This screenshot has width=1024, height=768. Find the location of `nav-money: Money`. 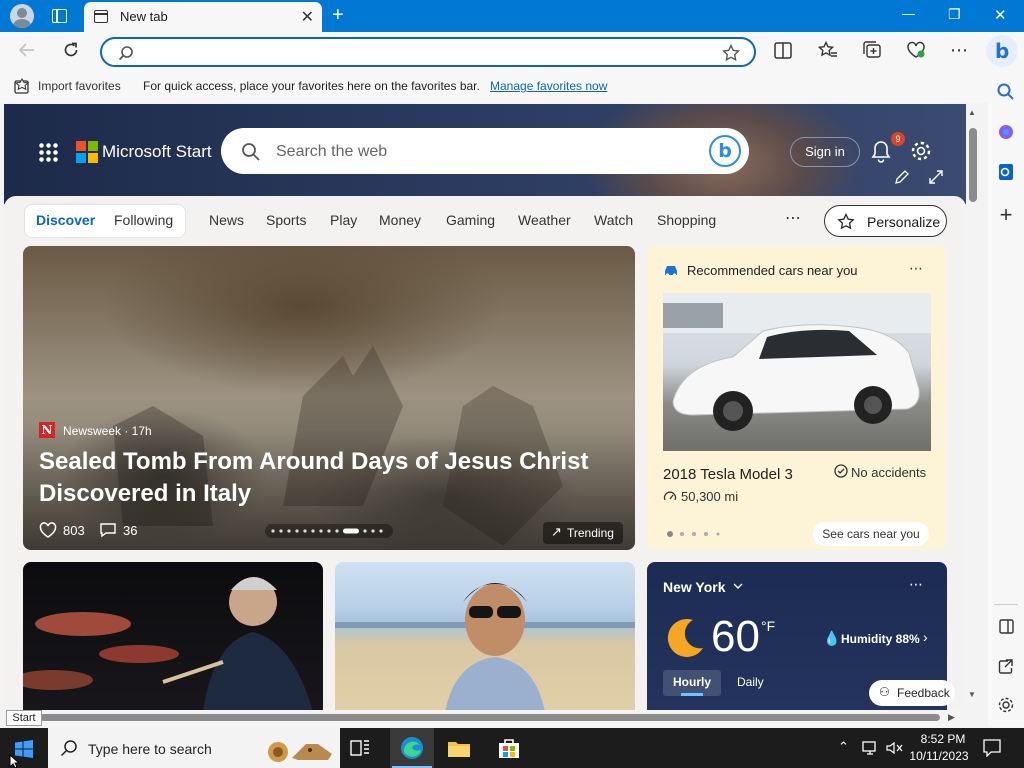

nav-money: Money is located at coordinates (400, 220).